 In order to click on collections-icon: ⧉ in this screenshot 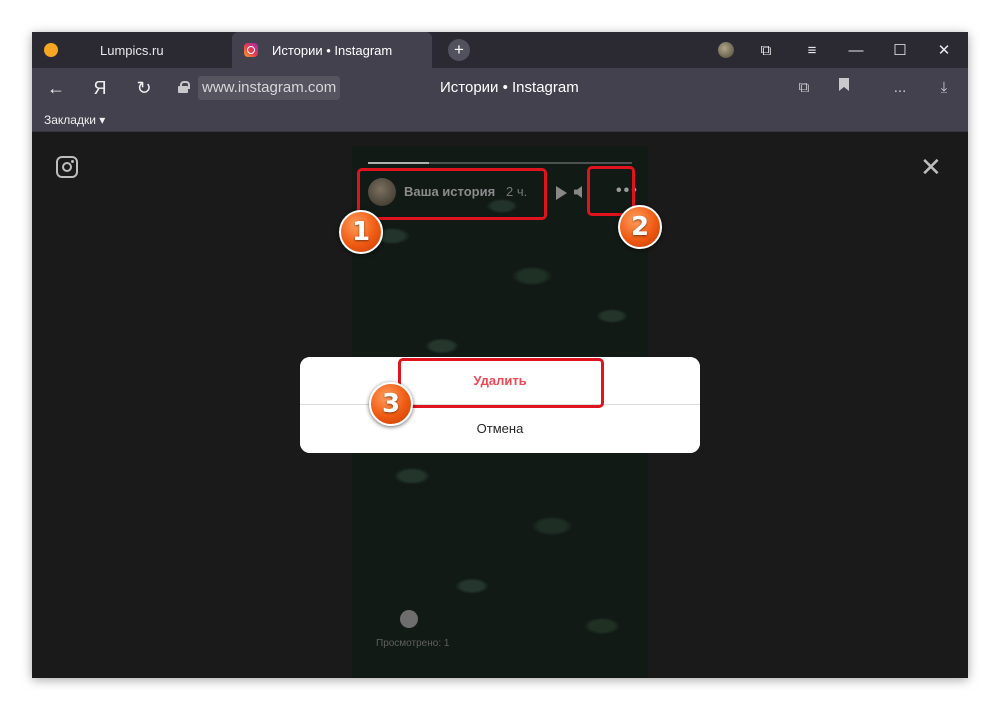, I will do `click(766, 50)`.